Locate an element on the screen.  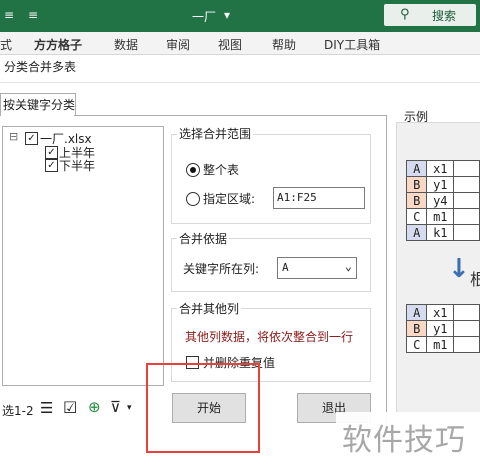
highlight-box is located at coordinates (203, 408).